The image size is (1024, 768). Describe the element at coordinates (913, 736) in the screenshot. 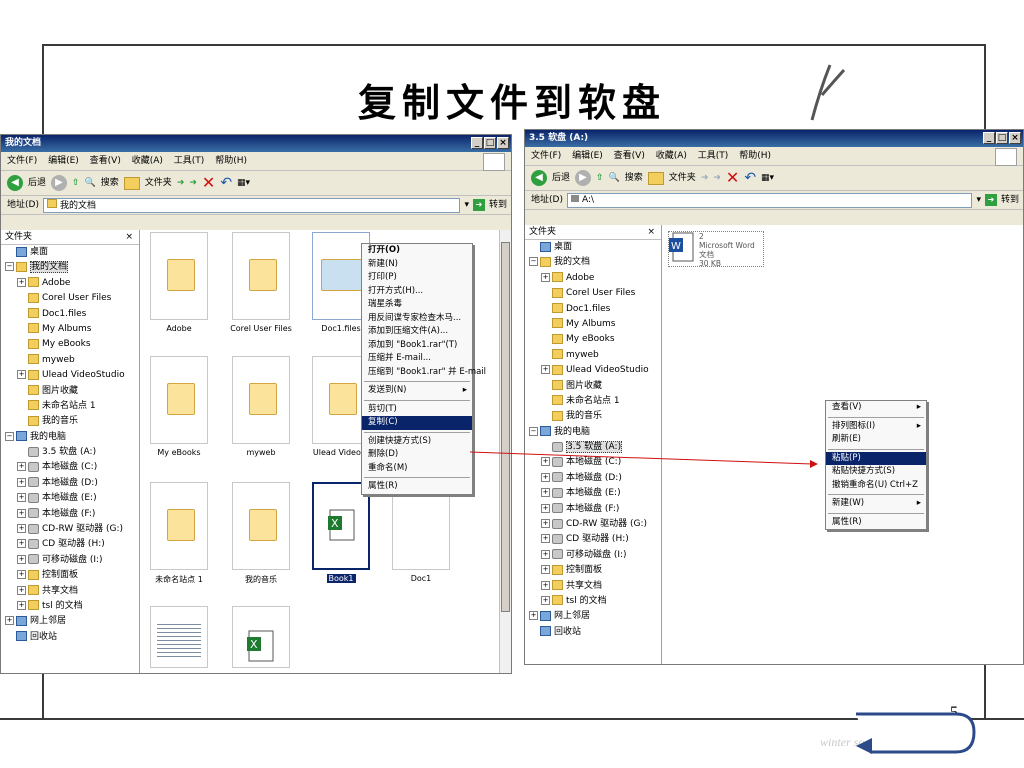

I see `return-arrow-icon` at that location.